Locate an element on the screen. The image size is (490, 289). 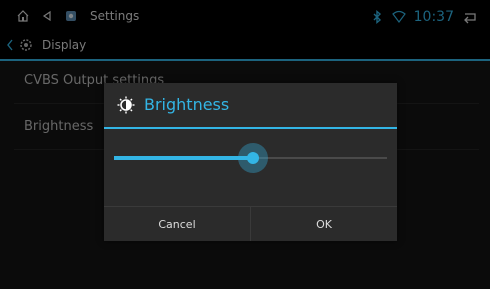
dialog-title: Brightness is located at coordinates (187, 104).